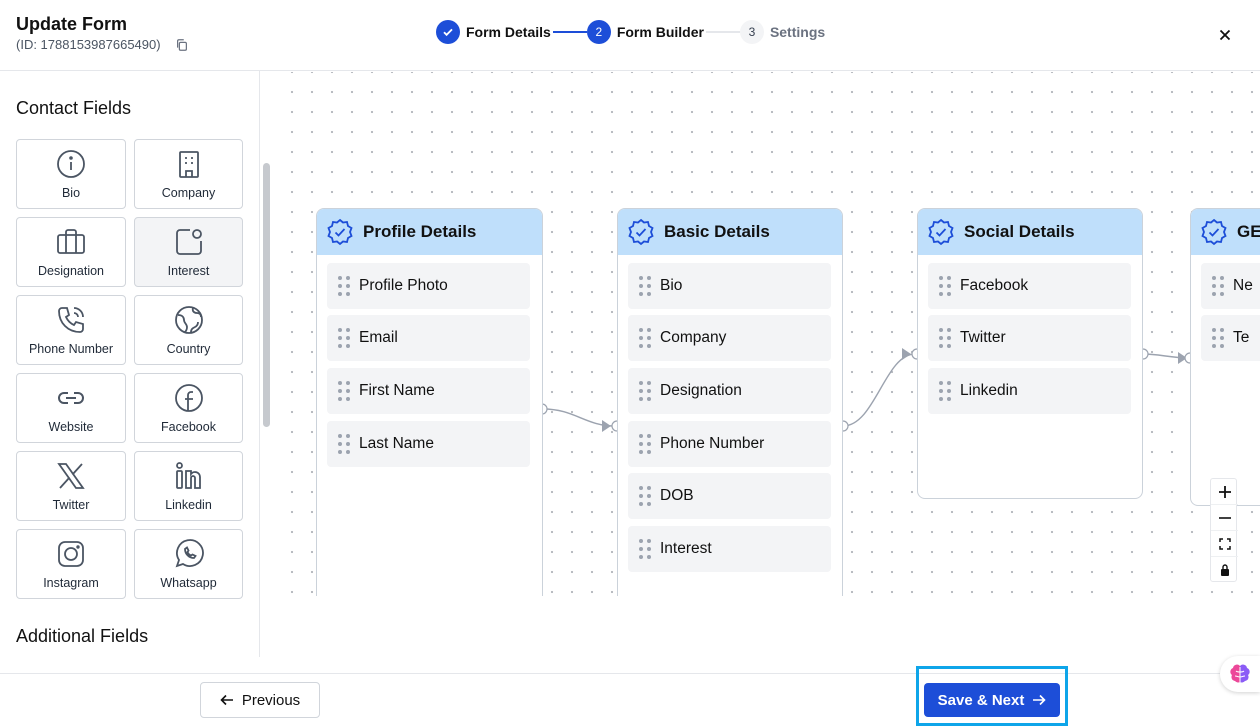 The image size is (1260, 726). I want to click on arrow-right-icon, so click(1039, 700).